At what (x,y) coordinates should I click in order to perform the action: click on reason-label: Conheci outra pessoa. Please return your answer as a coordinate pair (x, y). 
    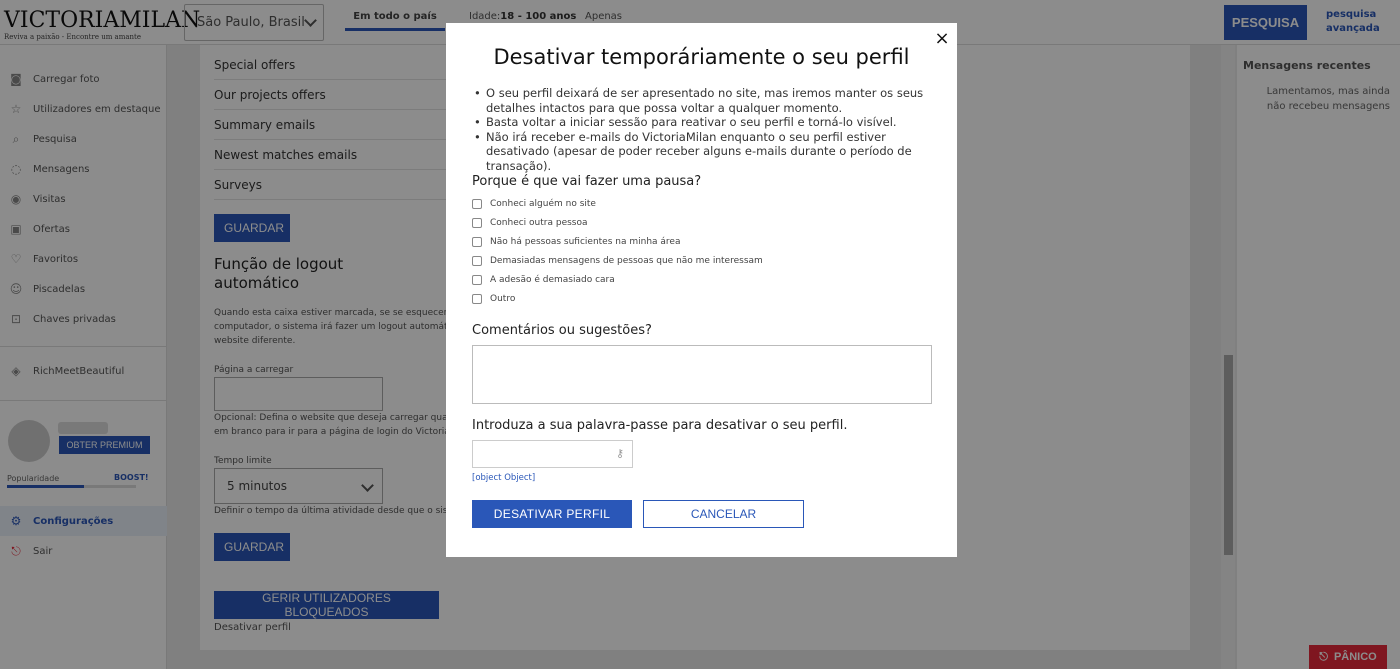
    Looking at the image, I should click on (539, 223).